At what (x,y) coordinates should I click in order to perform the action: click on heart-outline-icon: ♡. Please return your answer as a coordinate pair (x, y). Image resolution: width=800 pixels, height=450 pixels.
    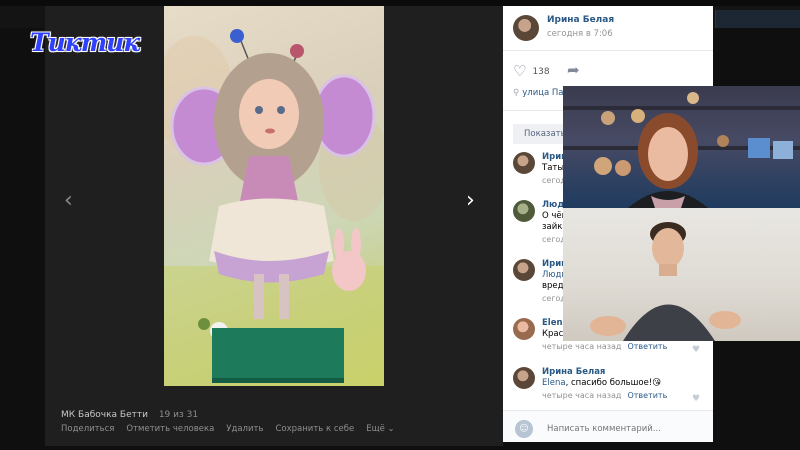
    Looking at the image, I should click on (520, 71).